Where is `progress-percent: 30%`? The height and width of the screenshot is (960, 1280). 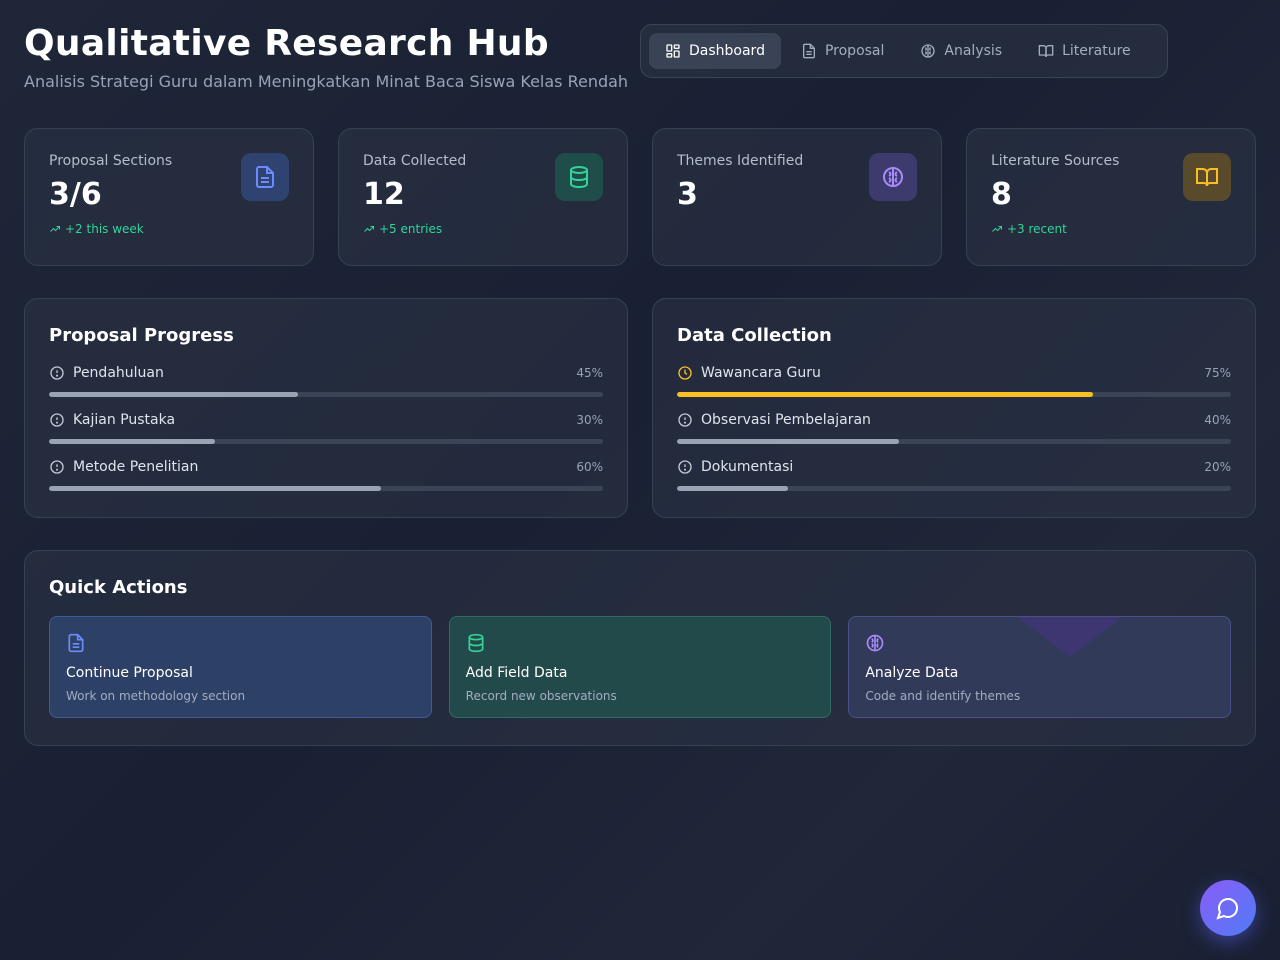 progress-percent: 30% is located at coordinates (589, 420).